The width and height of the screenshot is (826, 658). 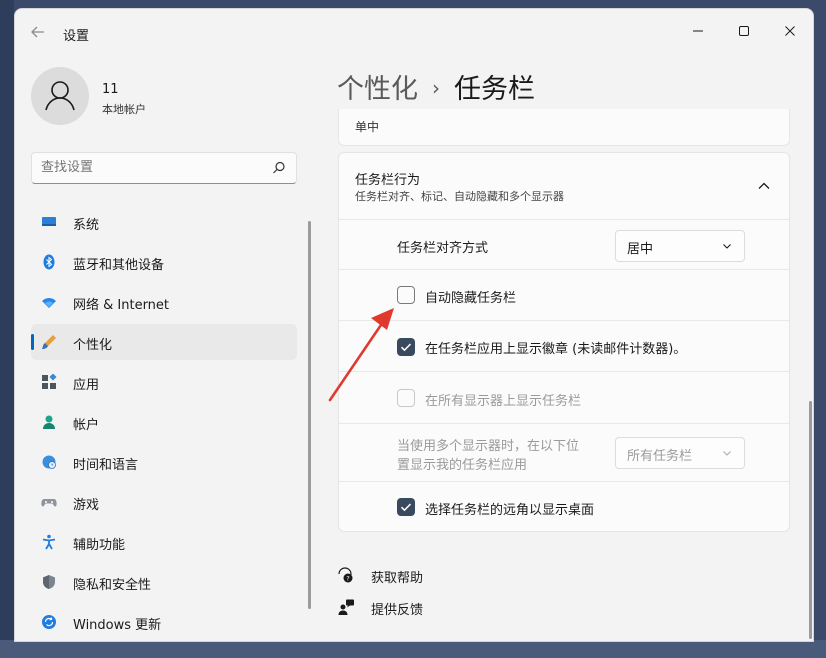 What do you see at coordinates (698, 31) in the screenshot?
I see `minimize-button` at bounding box center [698, 31].